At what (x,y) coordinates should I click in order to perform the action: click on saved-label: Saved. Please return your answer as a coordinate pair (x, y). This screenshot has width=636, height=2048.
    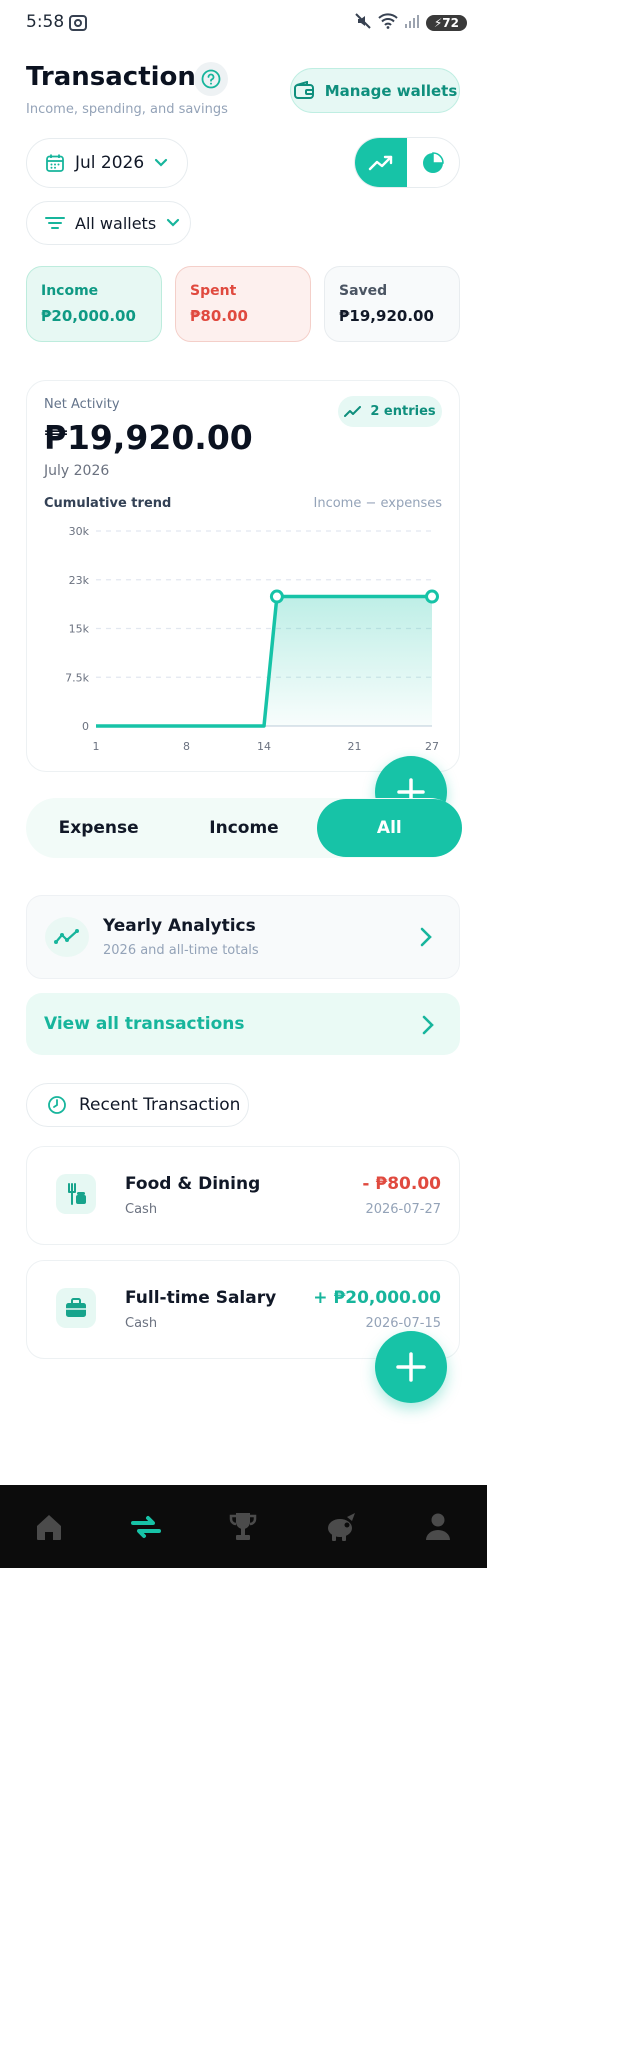
    Looking at the image, I should click on (363, 291).